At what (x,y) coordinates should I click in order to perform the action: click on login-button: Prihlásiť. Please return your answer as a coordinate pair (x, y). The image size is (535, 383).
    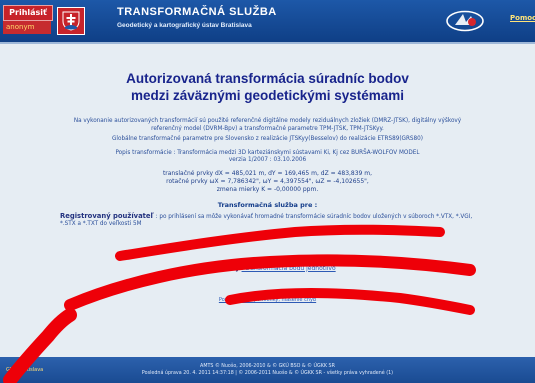
    Looking at the image, I should click on (28, 13).